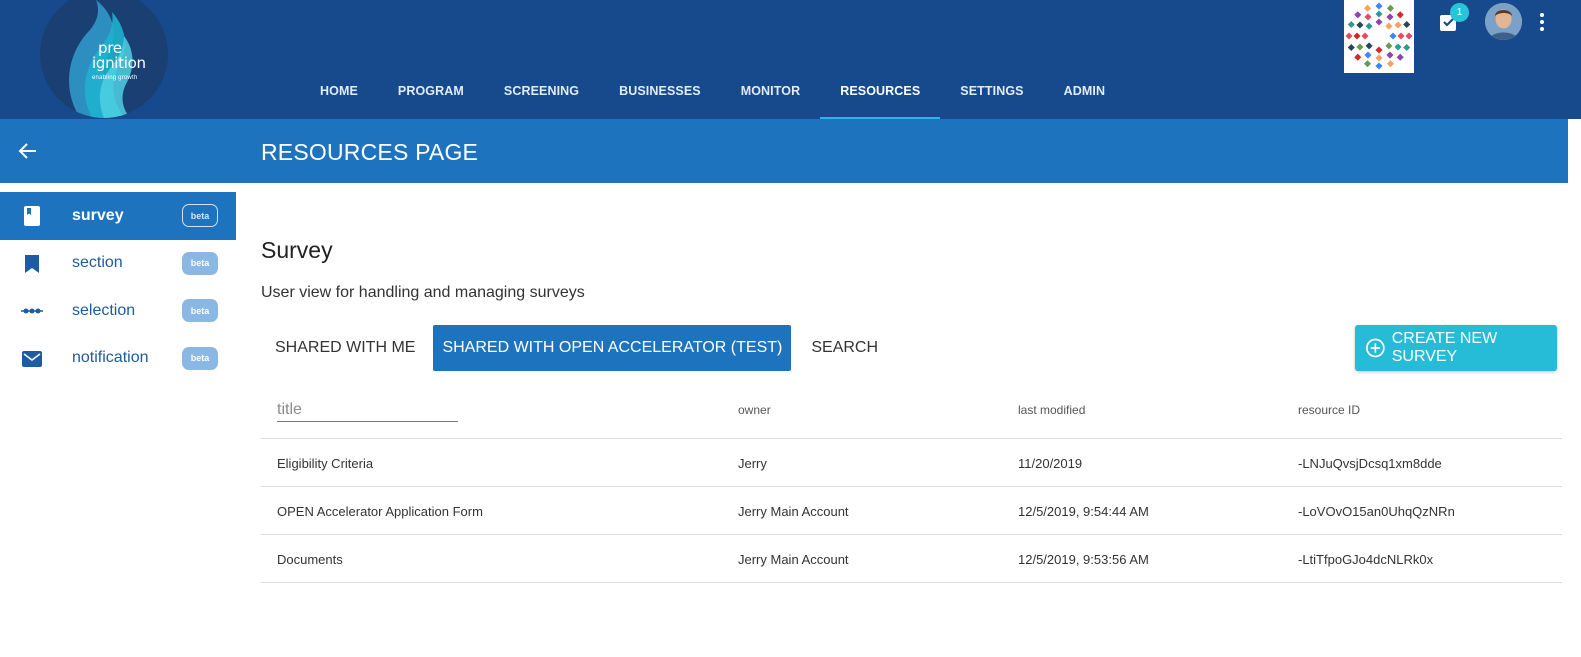 The image size is (1581, 657). What do you see at coordinates (97, 263) in the screenshot?
I see `sidebar-item-label: section` at bounding box center [97, 263].